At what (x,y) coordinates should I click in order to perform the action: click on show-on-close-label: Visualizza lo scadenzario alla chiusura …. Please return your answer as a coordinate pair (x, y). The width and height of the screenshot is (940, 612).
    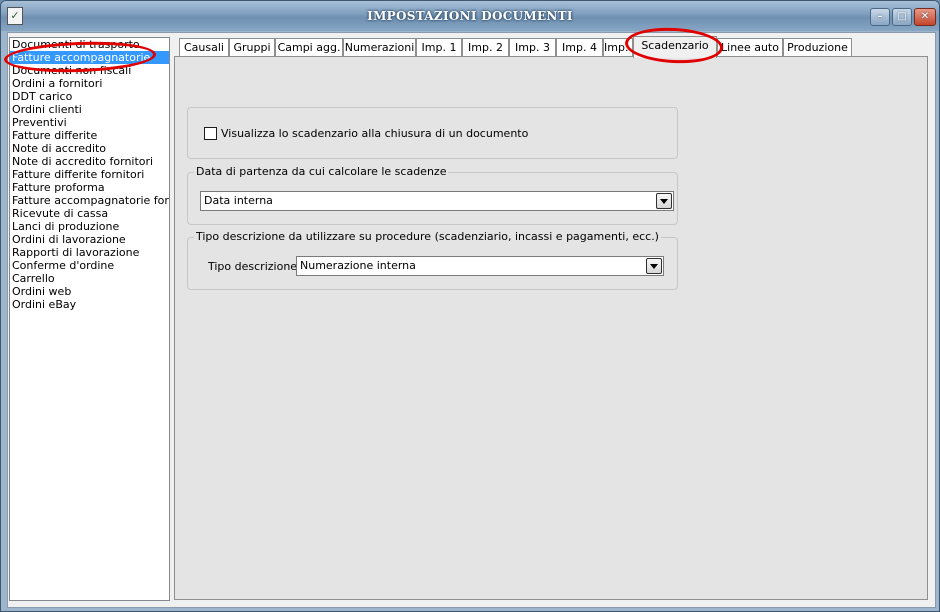
    Looking at the image, I should click on (374, 133).